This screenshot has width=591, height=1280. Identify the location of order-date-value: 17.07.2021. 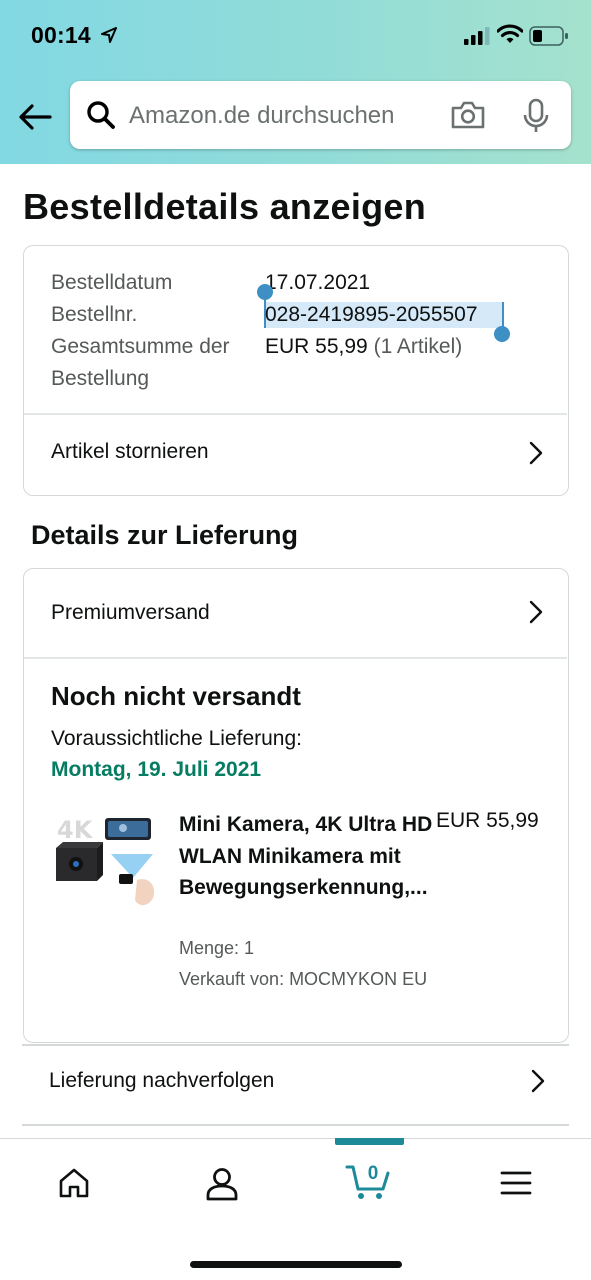
(318, 282).